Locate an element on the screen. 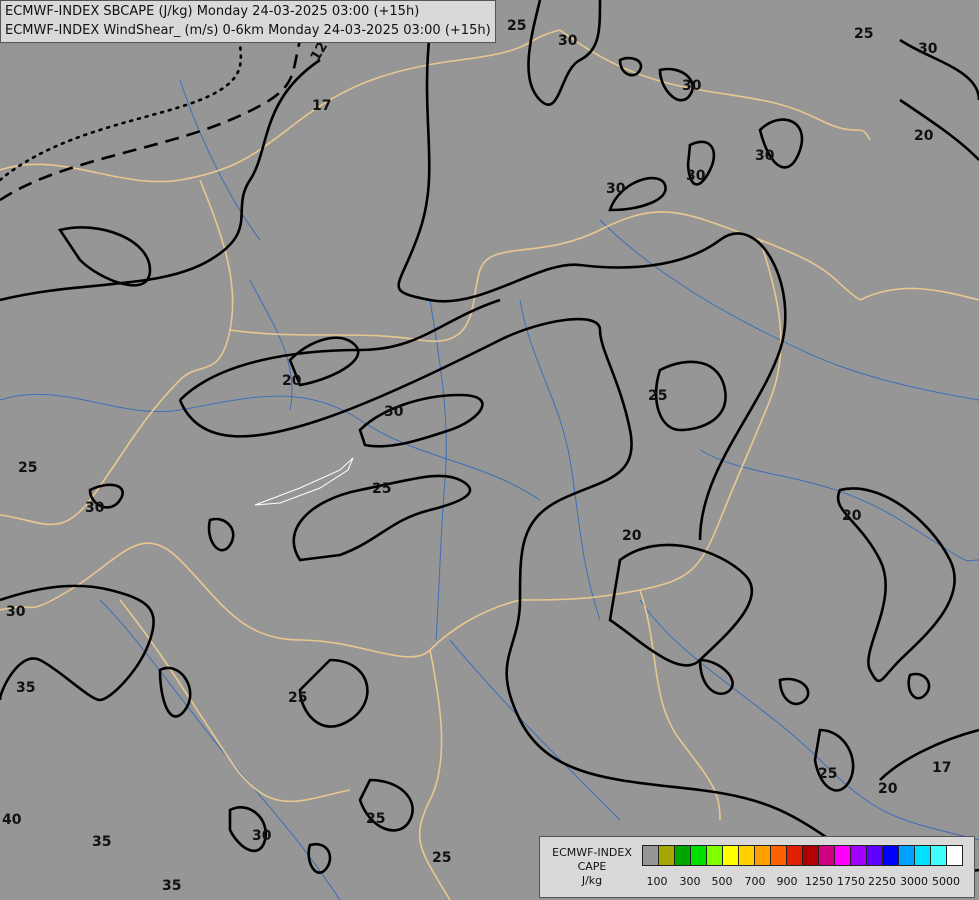  contour-label-30d: 30 is located at coordinates (696, 176).